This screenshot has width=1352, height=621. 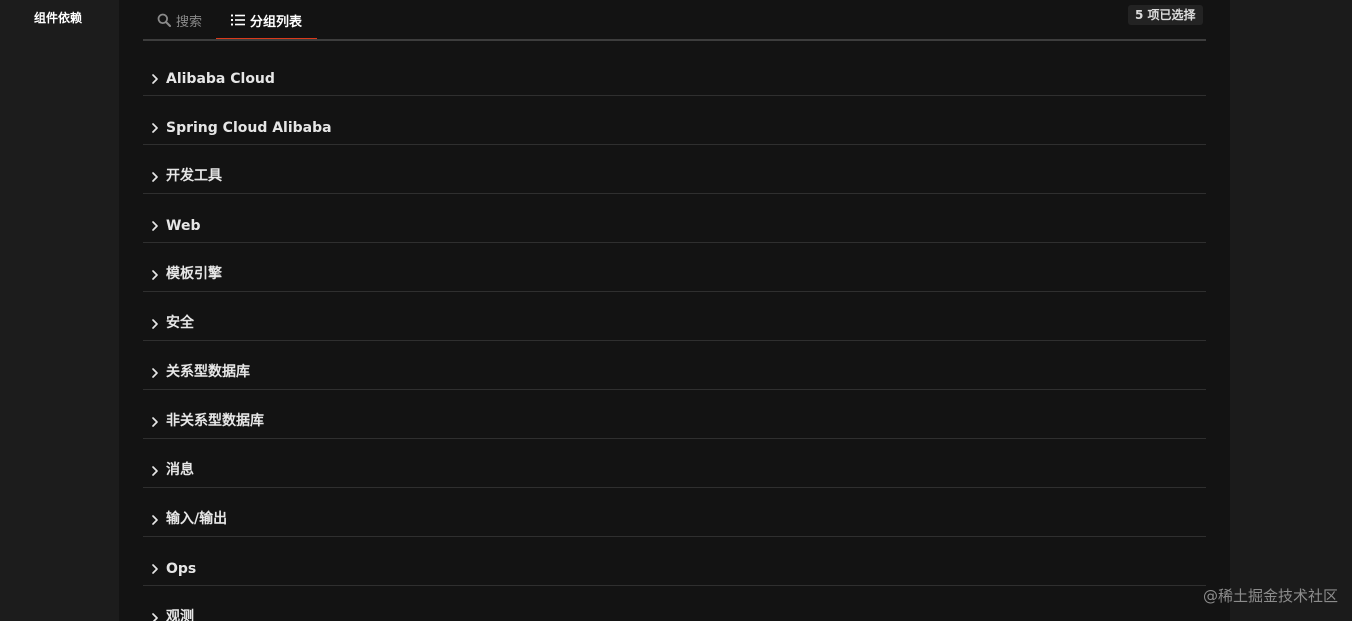 What do you see at coordinates (674, 414) in the screenshot?
I see `group-row: 非关系型数据库` at bounding box center [674, 414].